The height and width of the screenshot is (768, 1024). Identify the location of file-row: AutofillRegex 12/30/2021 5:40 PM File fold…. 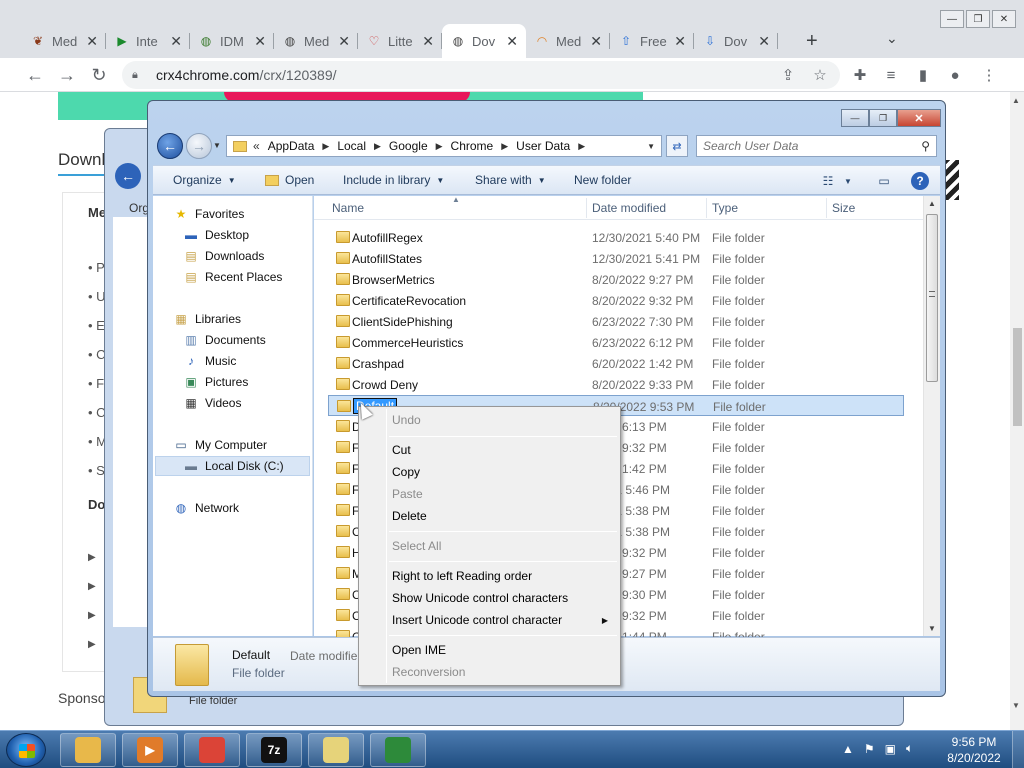
(616, 237).